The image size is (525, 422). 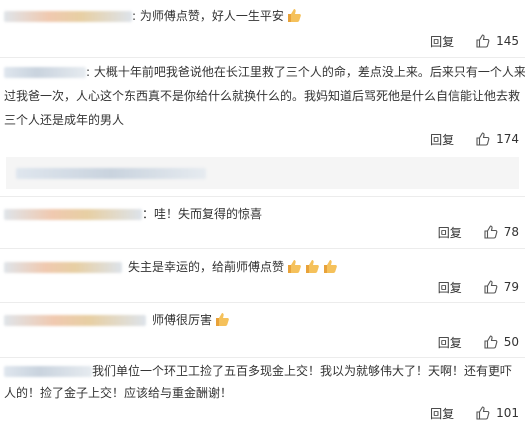 I want to click on comment-actions: 回复 101, so click(x=474, y=413).